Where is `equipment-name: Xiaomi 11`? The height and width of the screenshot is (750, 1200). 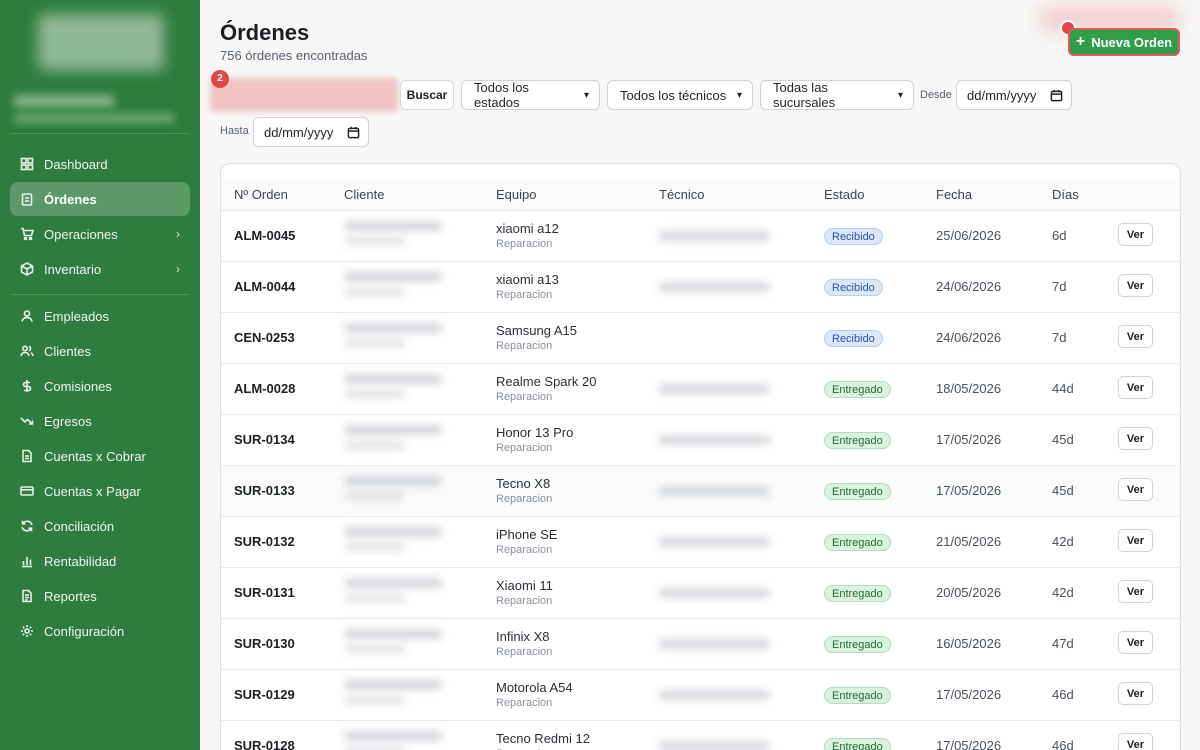 equipment-name: Xiaomi 11 is located at coordinates (524, 585).